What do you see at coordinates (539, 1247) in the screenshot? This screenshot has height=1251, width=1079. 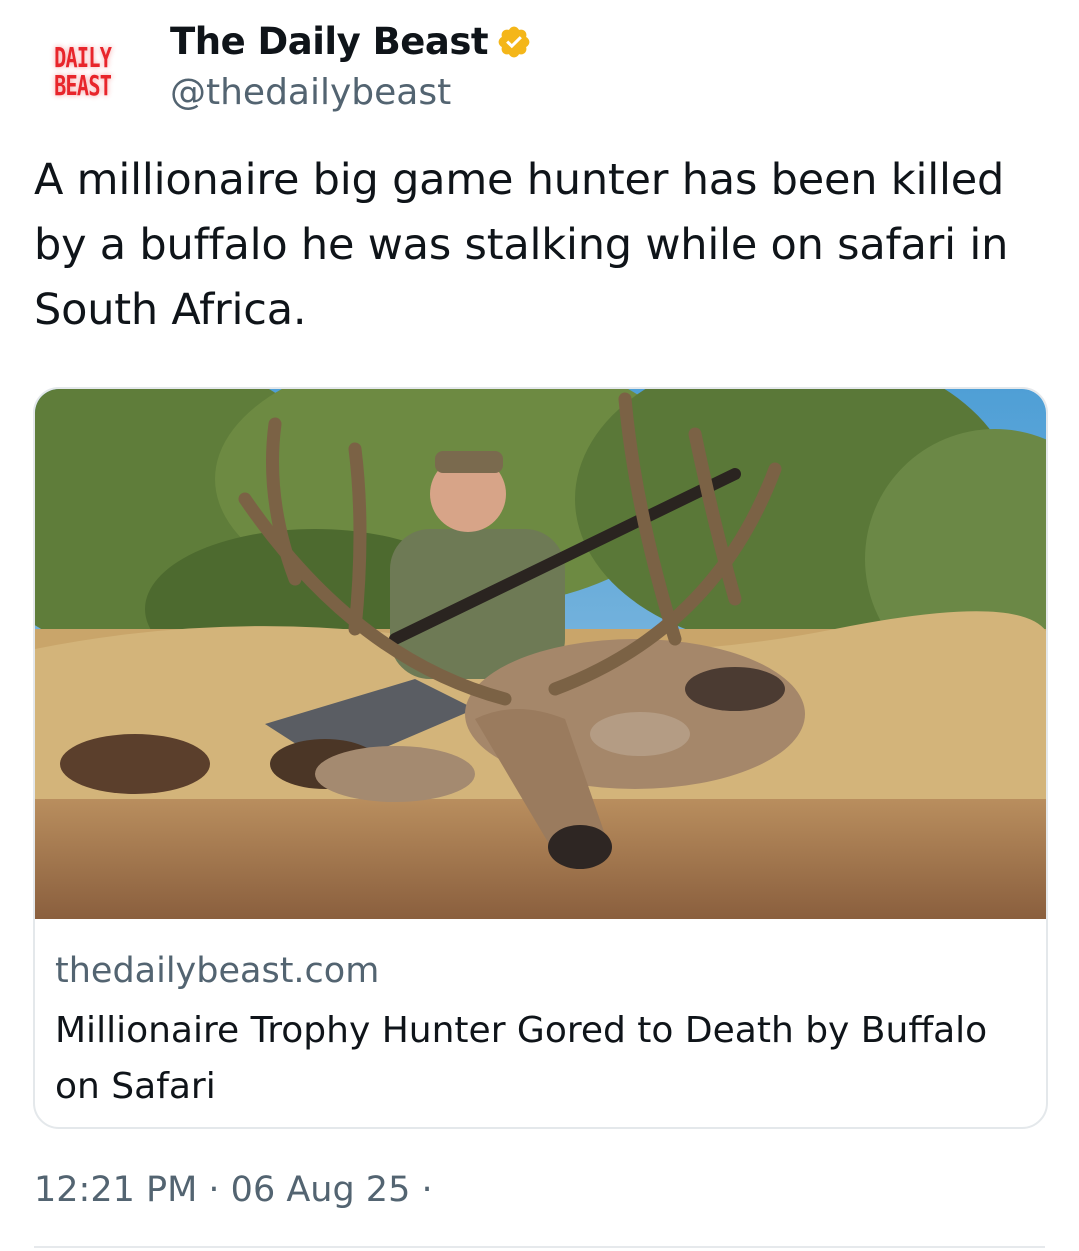 I see `divider` at bounding box center [539, 1247].